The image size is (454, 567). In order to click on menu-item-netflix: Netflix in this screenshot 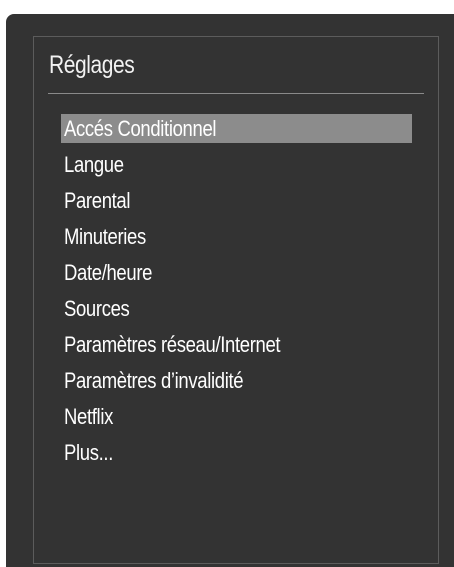, I will do `click(236, 420)`.